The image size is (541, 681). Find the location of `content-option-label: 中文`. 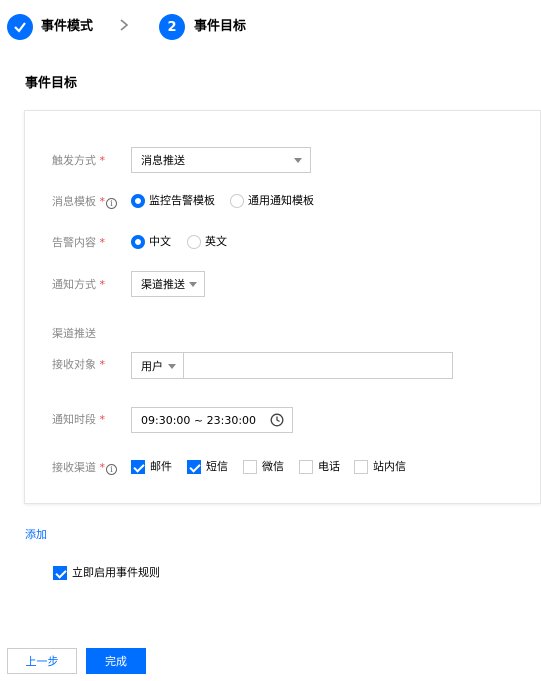

content-option-label: 中文 is located at coordinates (160, 241).